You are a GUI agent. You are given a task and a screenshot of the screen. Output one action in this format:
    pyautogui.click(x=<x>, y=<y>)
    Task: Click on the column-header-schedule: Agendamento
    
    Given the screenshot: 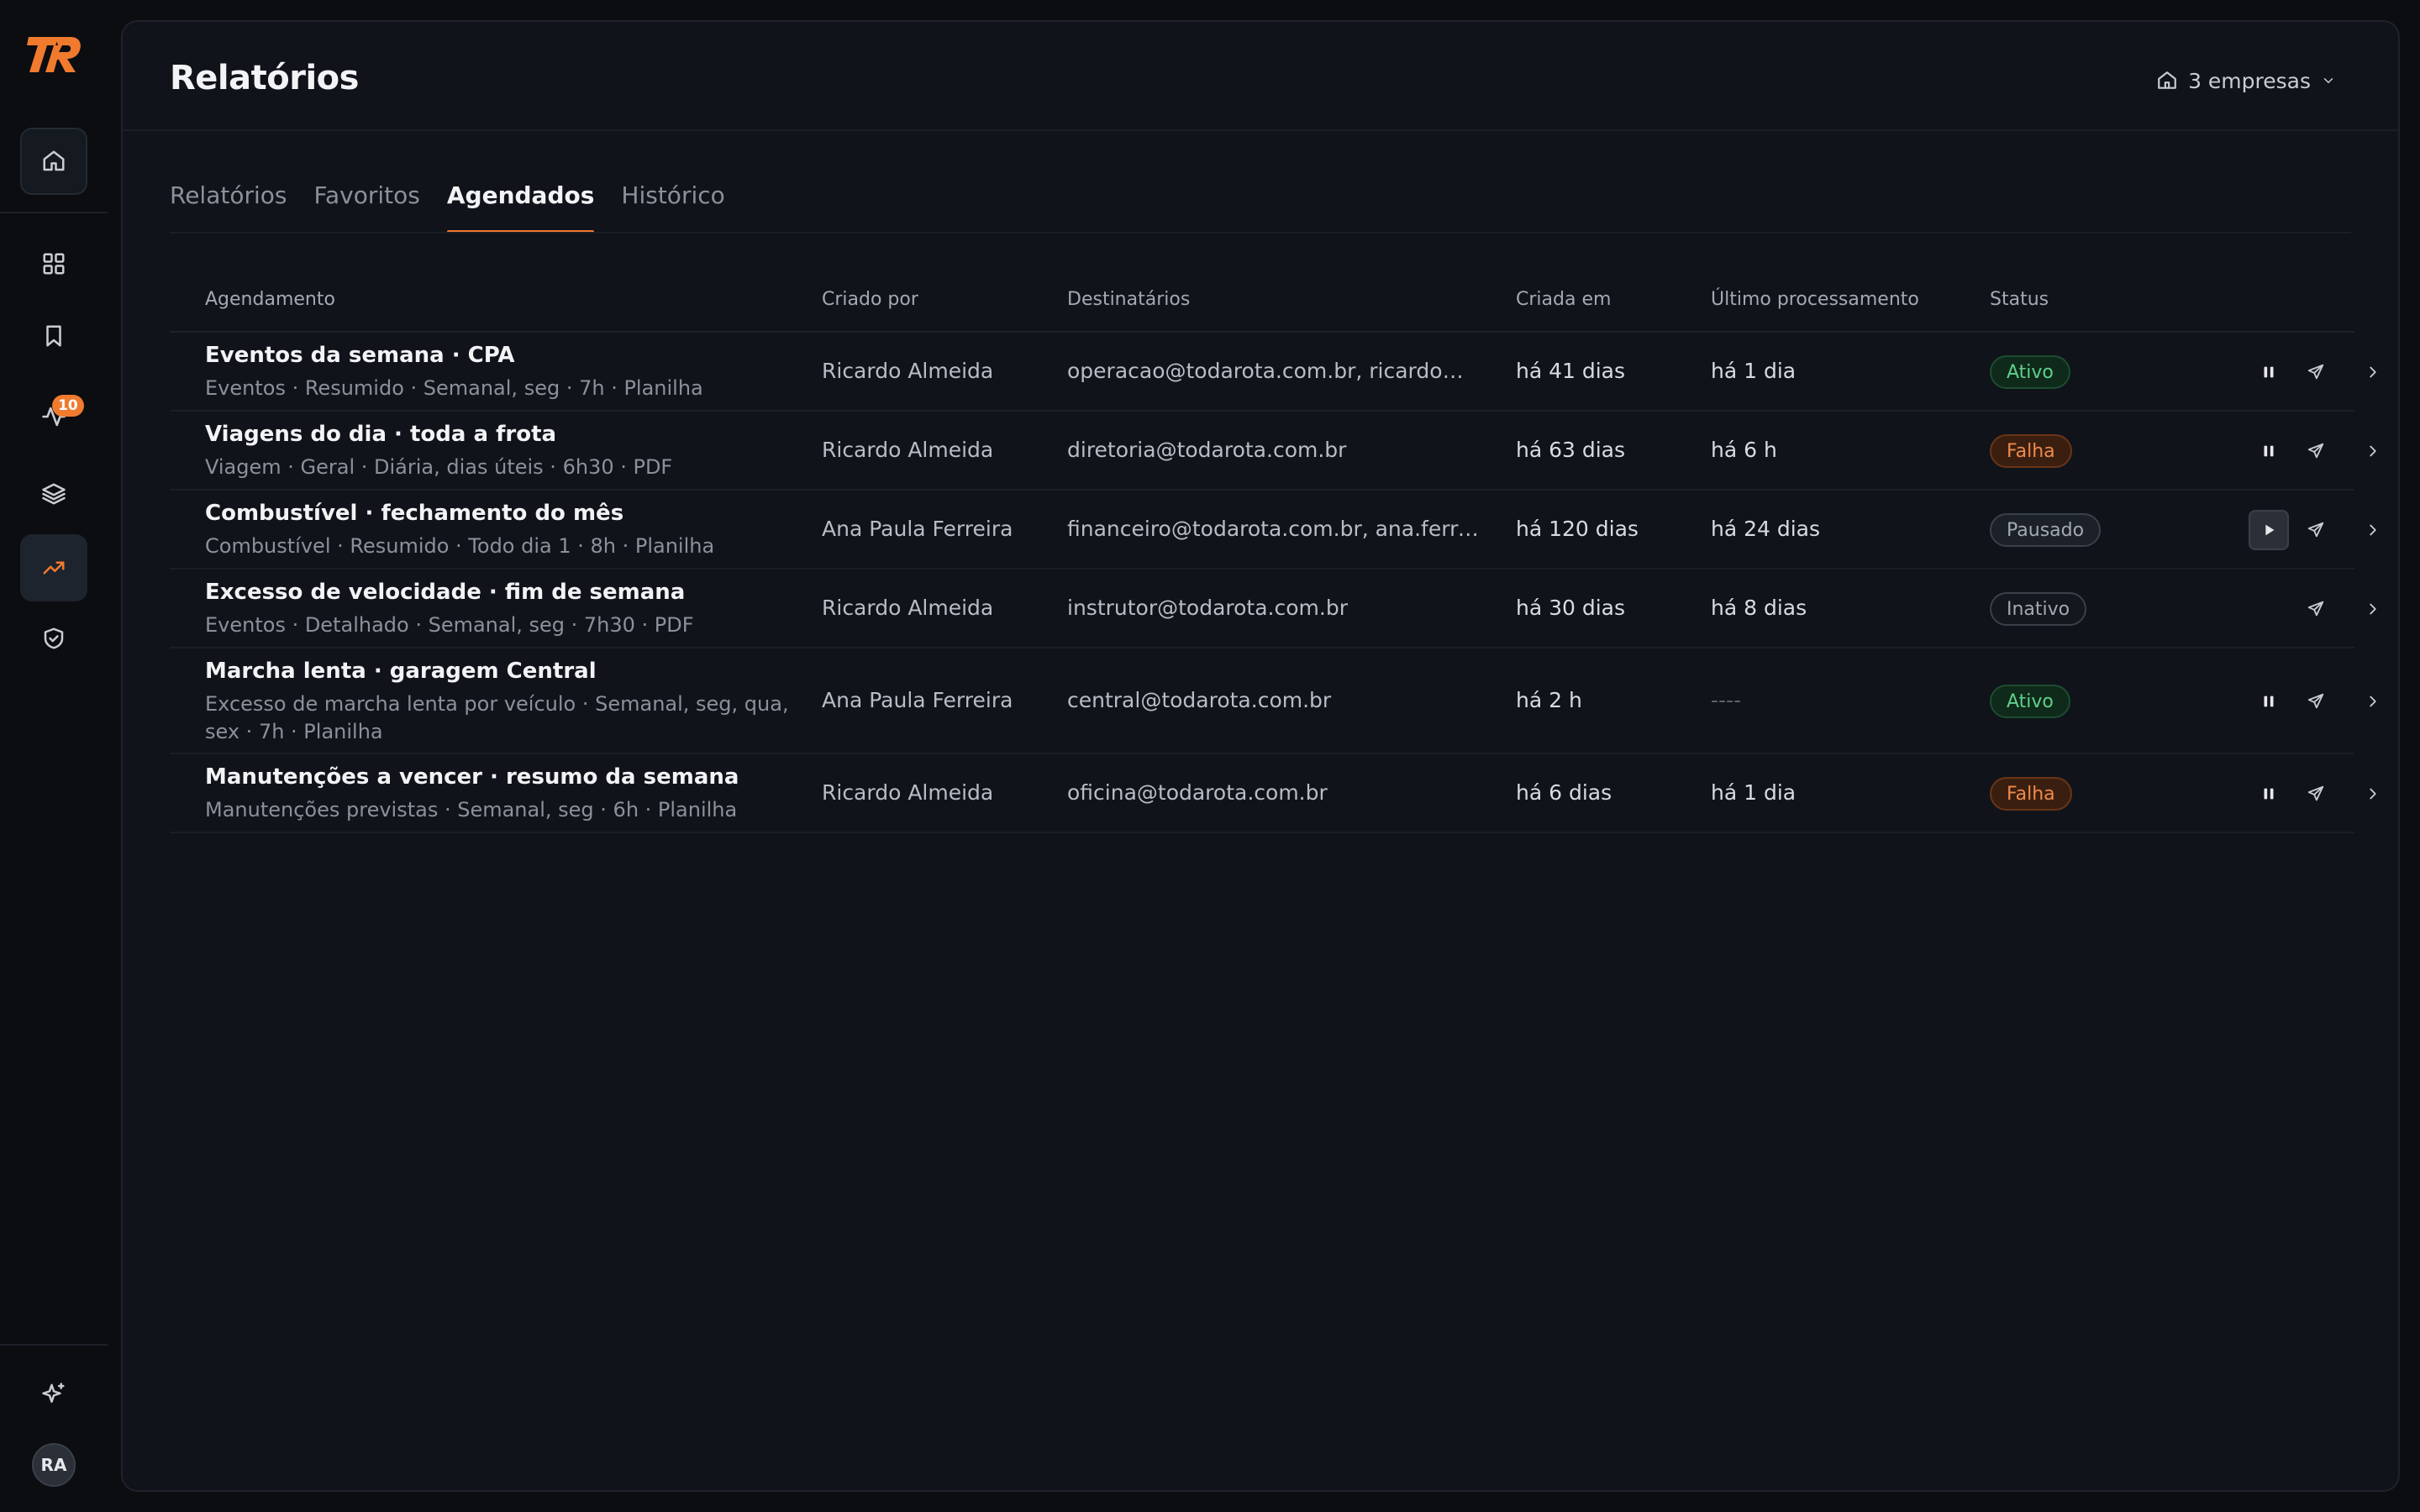 What is the action you would take?
    pyautogui.click(x=270, y=299)
    